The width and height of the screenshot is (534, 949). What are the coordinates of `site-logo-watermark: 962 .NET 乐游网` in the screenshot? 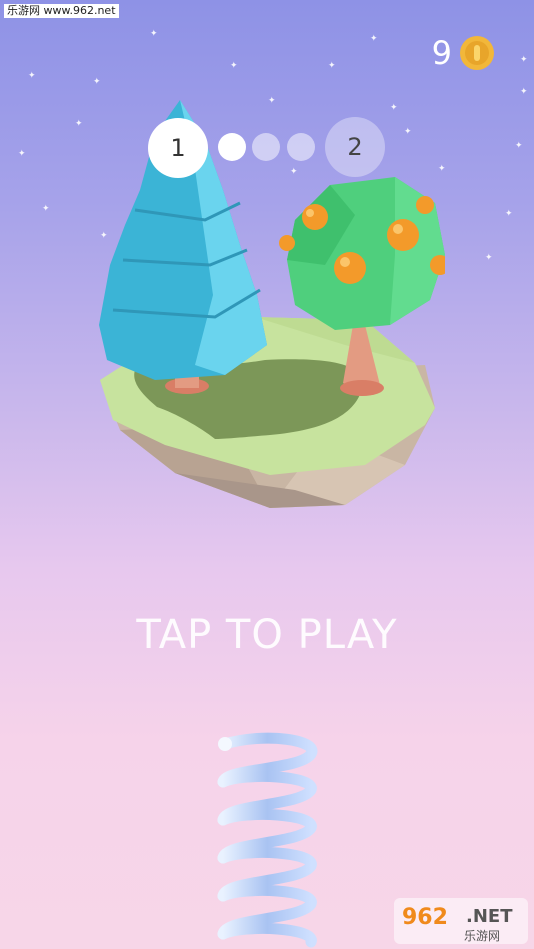 It's located at (461, 921).